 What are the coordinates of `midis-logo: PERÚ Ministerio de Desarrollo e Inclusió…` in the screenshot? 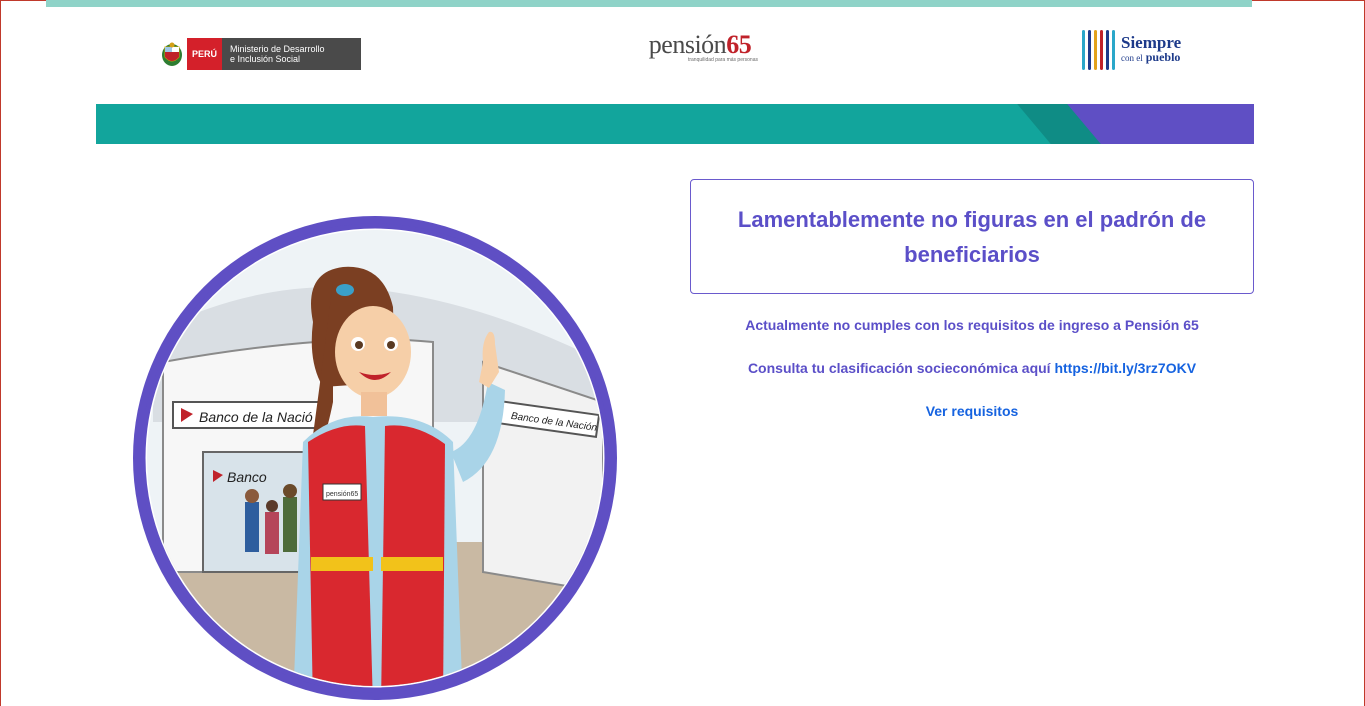 It's located at (261, 54).